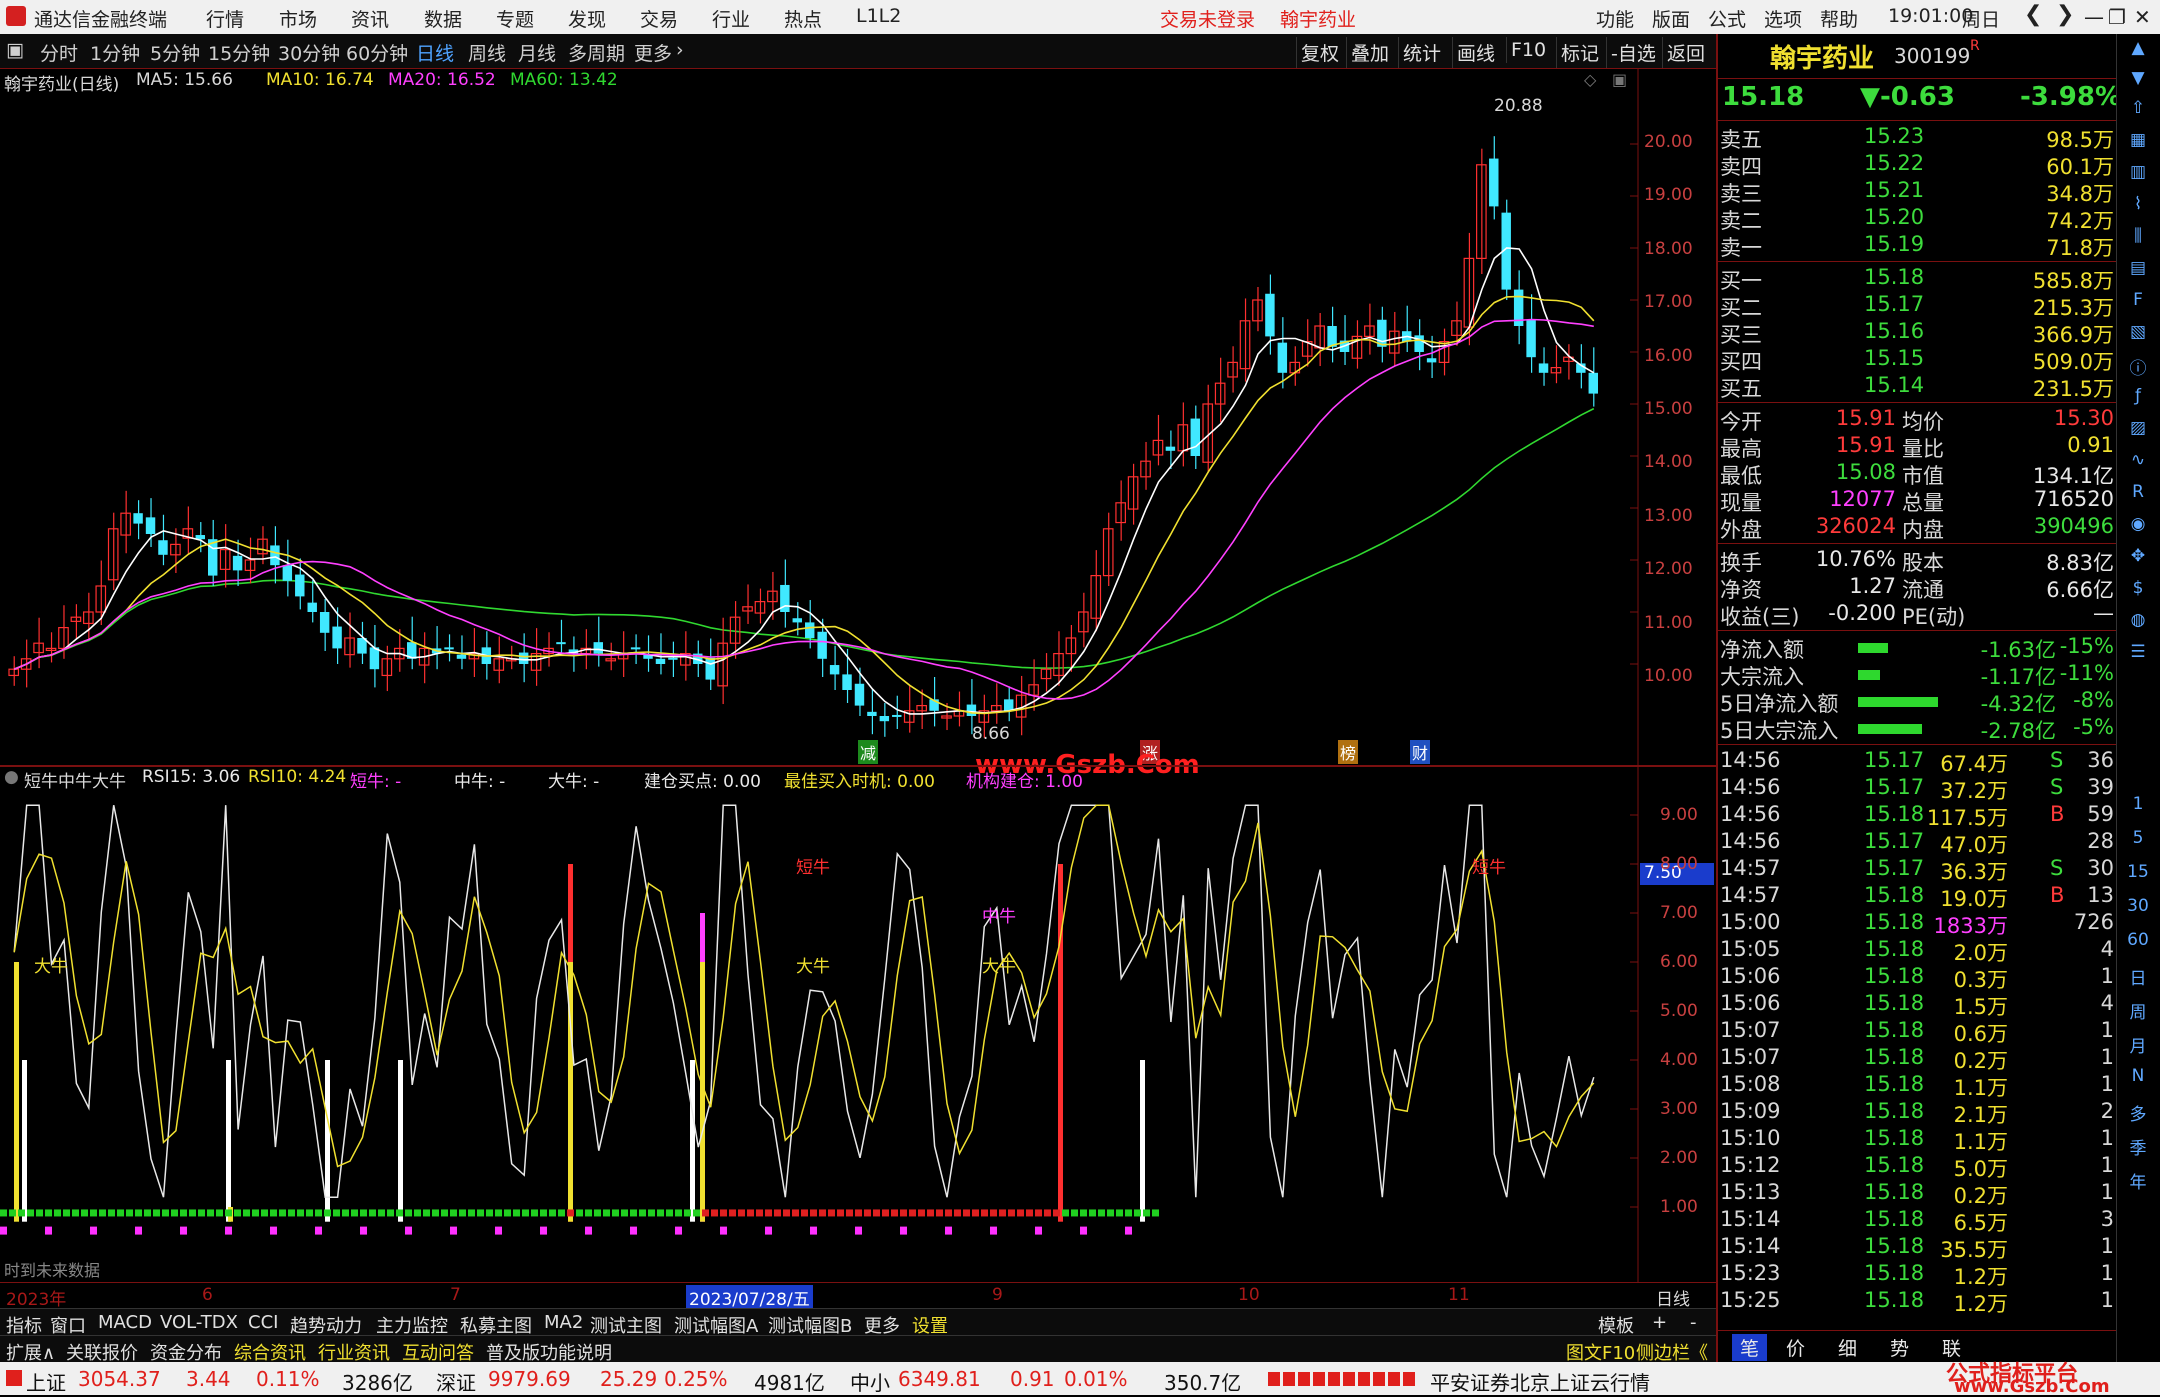  I want to click on menu-hot: 热点, so click(803, 18).